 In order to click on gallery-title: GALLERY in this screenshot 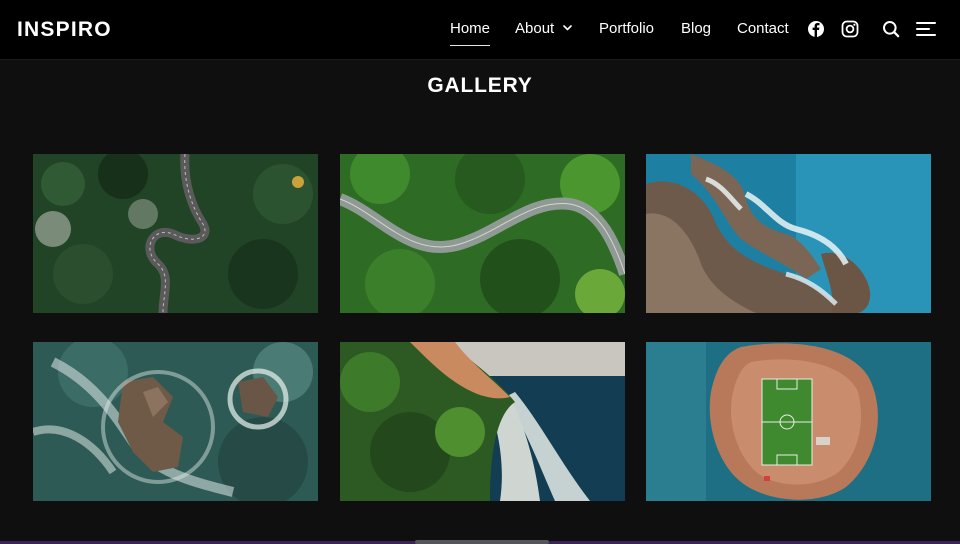, I will do `click(480, 85)`.